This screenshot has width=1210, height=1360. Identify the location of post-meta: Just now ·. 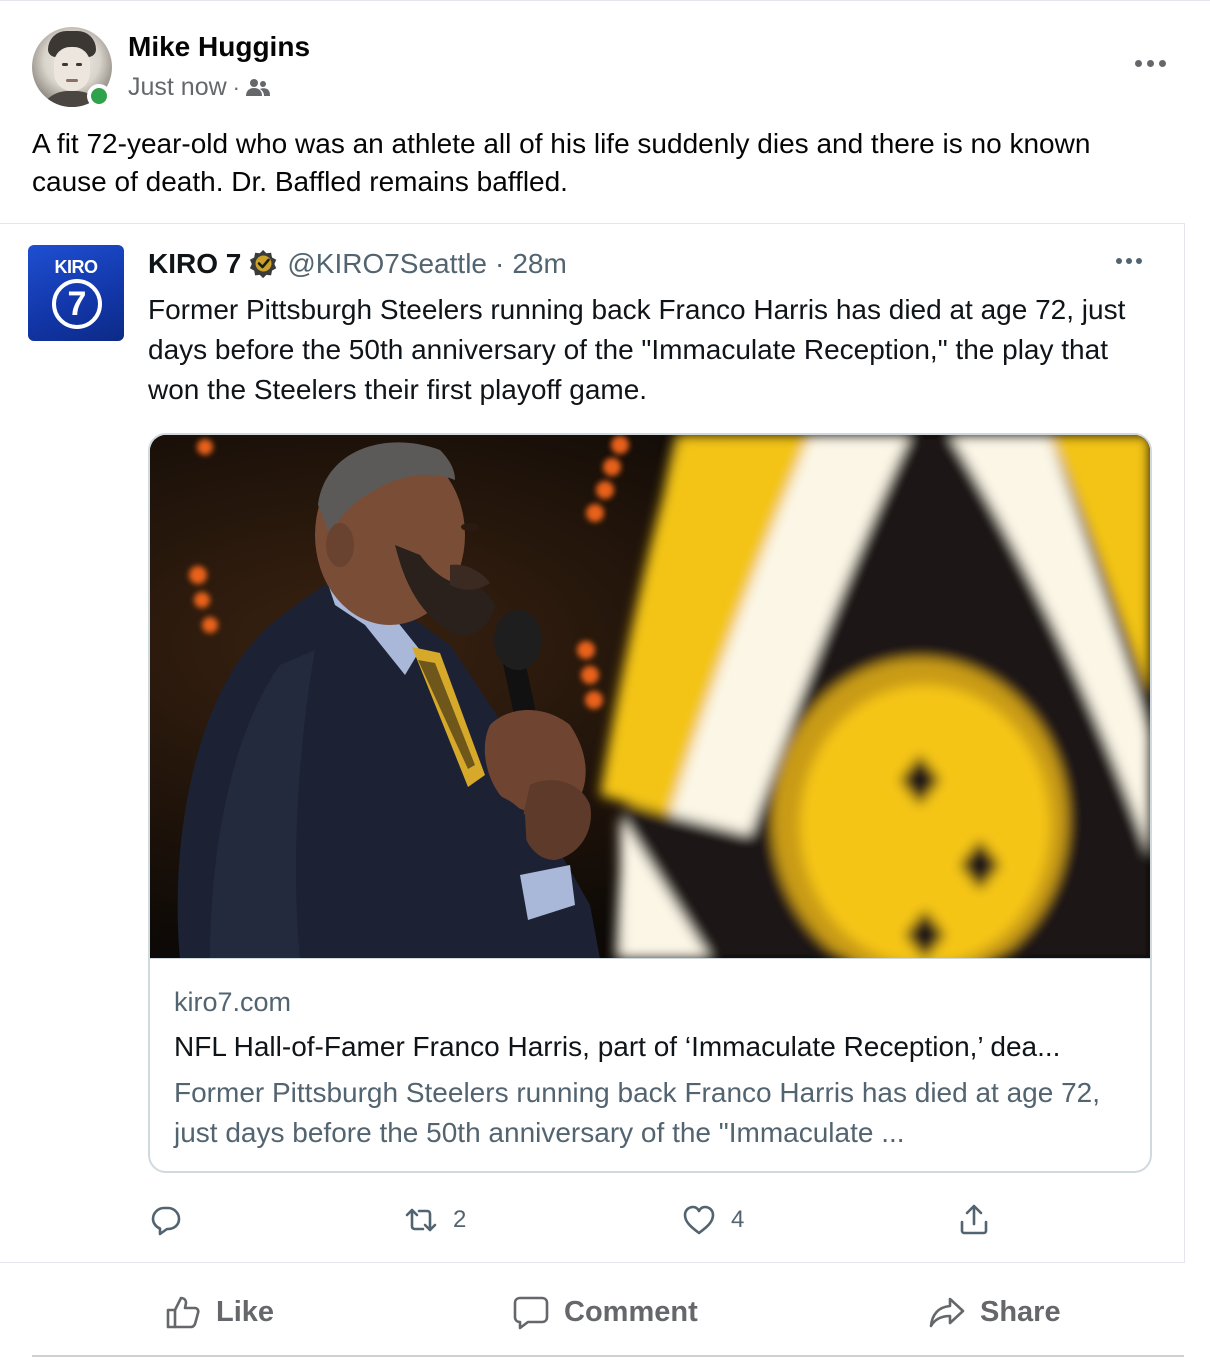
(199, 87).